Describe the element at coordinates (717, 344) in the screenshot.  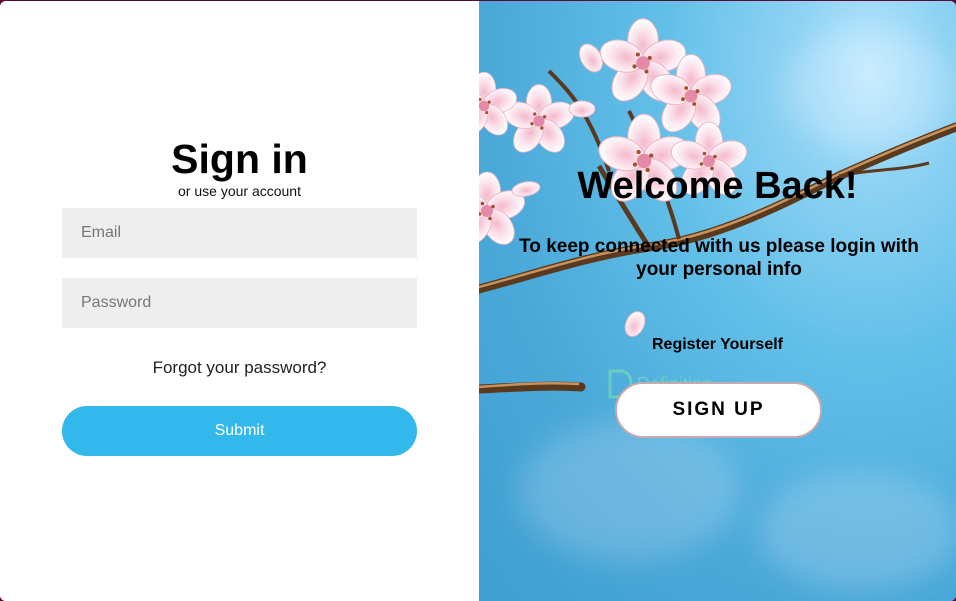
I see `register-yourself-label: Register Yourself` at that location.